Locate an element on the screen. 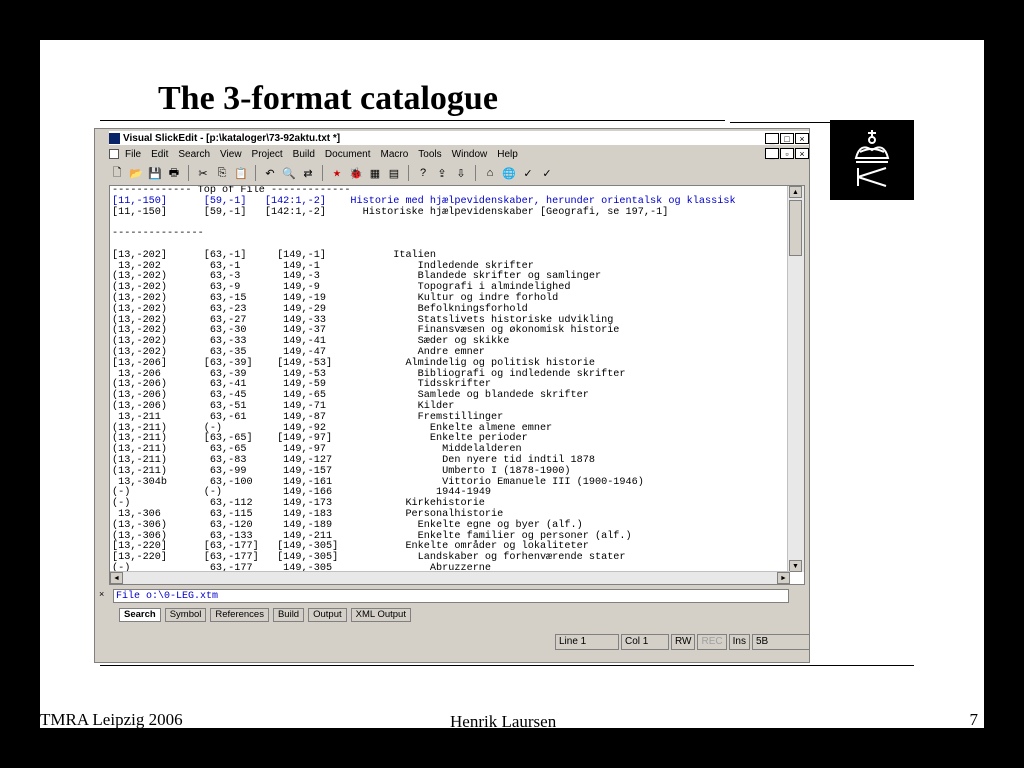 Image resolution: width=1024 pixels, height=768 pixels. minimize-icon: _ is located at coordinates (772, 138).